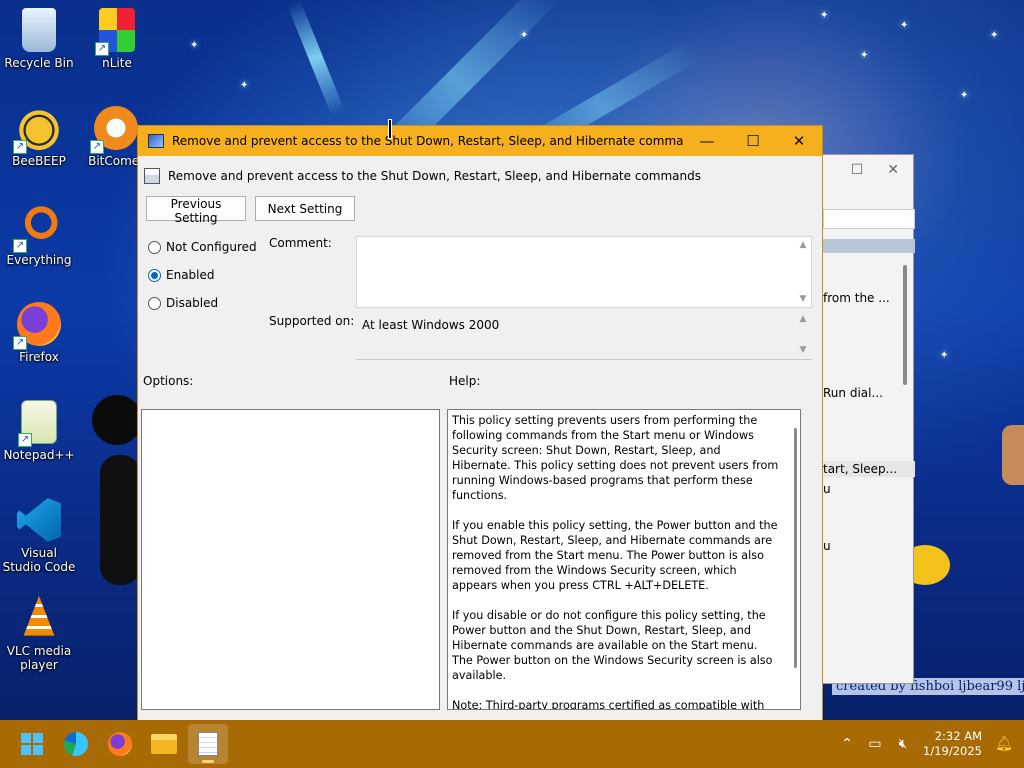 The height and width of the screenshot is (768, 1024). What do you see at coordinates (795, 548) in the screenshot?
I see `help-scrollbar` at bounding box center [795, 548].